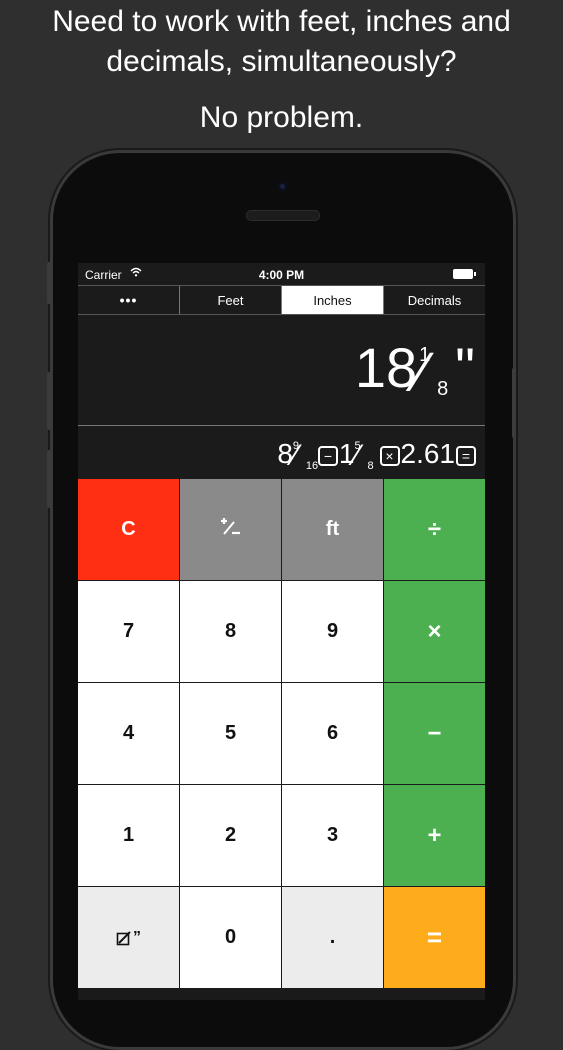 This screenshot has height=1050, width=563. What do you see at coordinates (282, 186) in the screenshot?
I see `front-camera-icon` at bounding box center [282, 186].